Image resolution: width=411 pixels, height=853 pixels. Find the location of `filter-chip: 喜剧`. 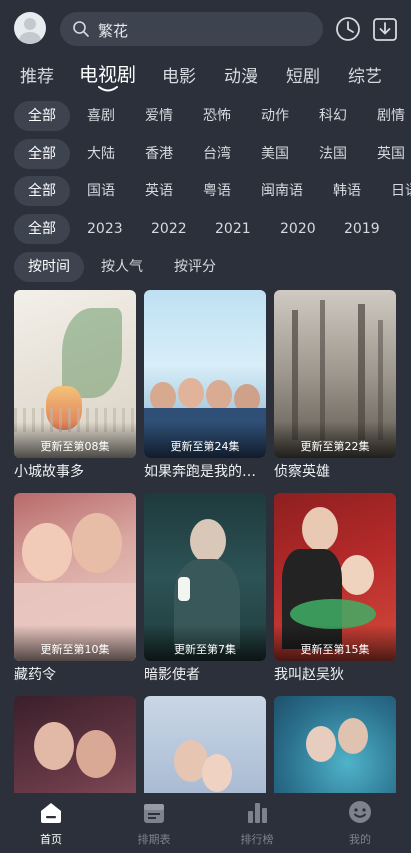

filter-chip: 喜剧 is located at coordinates (101, 116).